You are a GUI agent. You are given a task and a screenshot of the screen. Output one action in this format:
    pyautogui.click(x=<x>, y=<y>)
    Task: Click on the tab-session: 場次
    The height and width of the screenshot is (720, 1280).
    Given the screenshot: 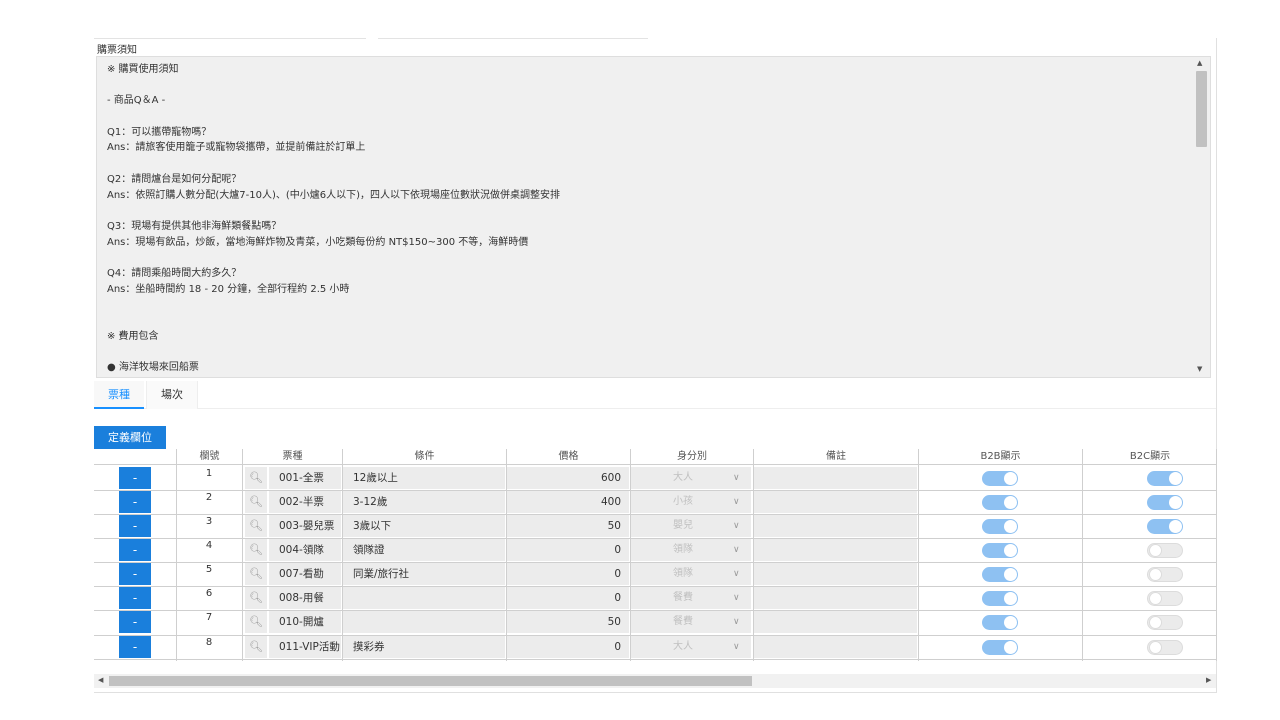 What is the action you would take?
    pyautogui.click(x=172, y=395)
    